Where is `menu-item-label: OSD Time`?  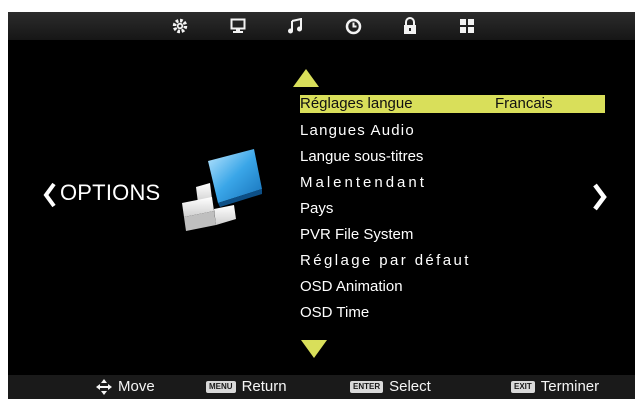
menu-item-label: OSD Time is located at coordinates (335, 312).